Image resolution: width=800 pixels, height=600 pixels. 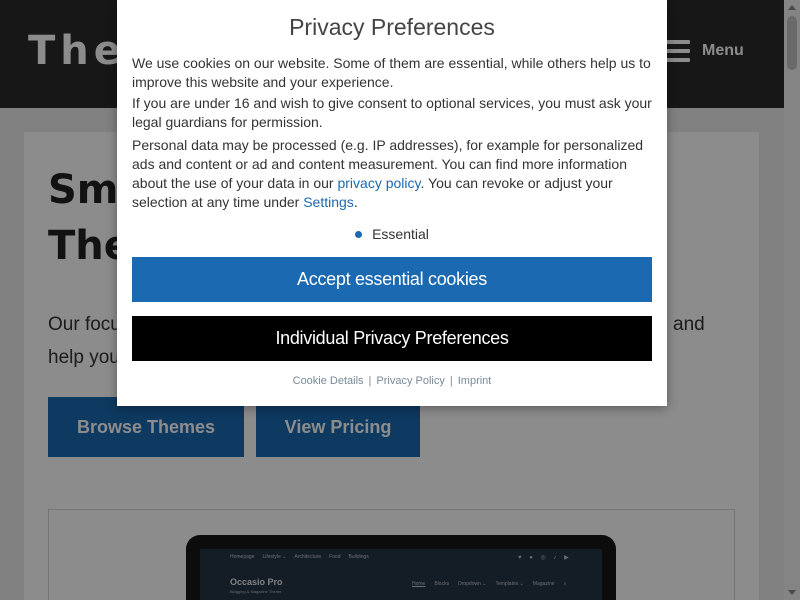 What do you see at coordinates (355, 202) in the screenshot?
I see `paragraph-3-period: .` at bounding box center [355, 202].